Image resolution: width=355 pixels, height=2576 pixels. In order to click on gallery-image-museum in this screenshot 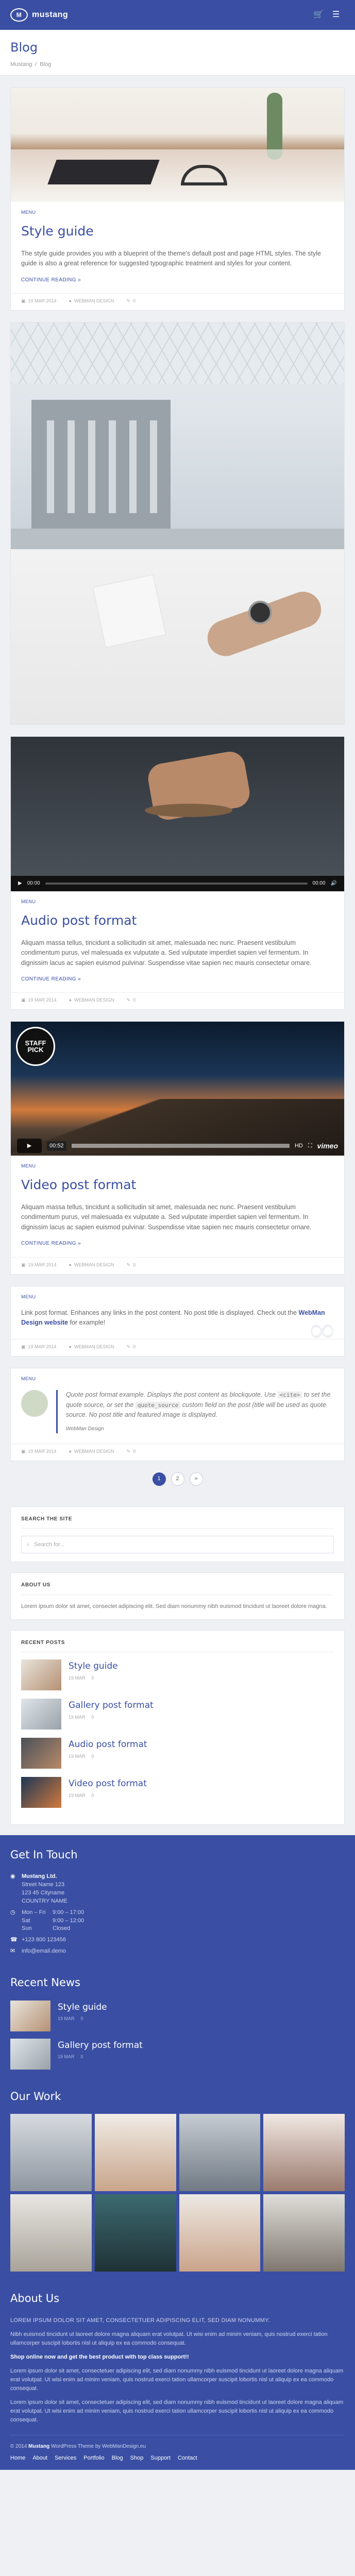, I will do `click(177, 436)`.